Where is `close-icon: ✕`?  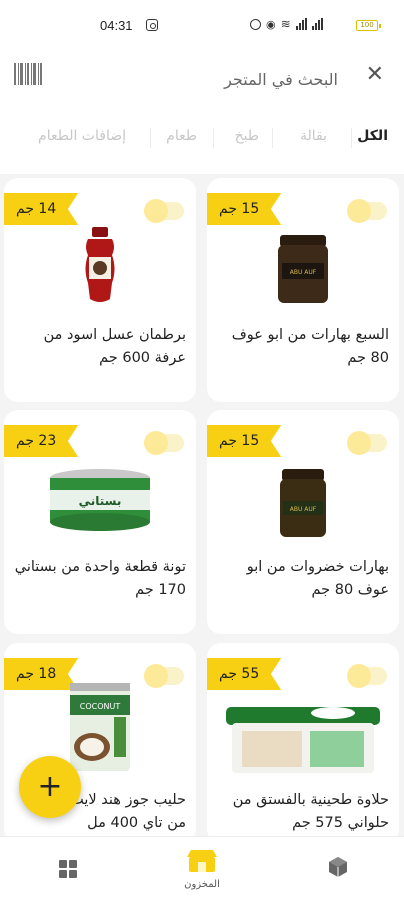 close-icon: ✕ is located at coordinates (375, 75).